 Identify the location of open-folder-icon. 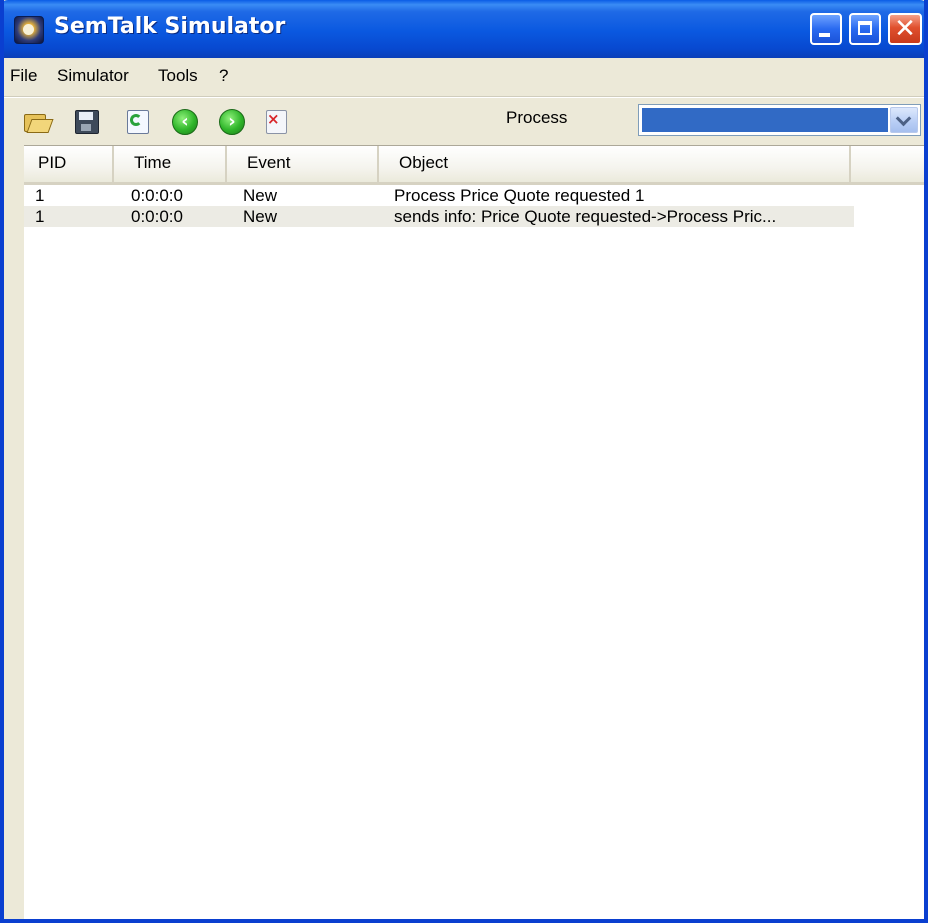
(39, 121).